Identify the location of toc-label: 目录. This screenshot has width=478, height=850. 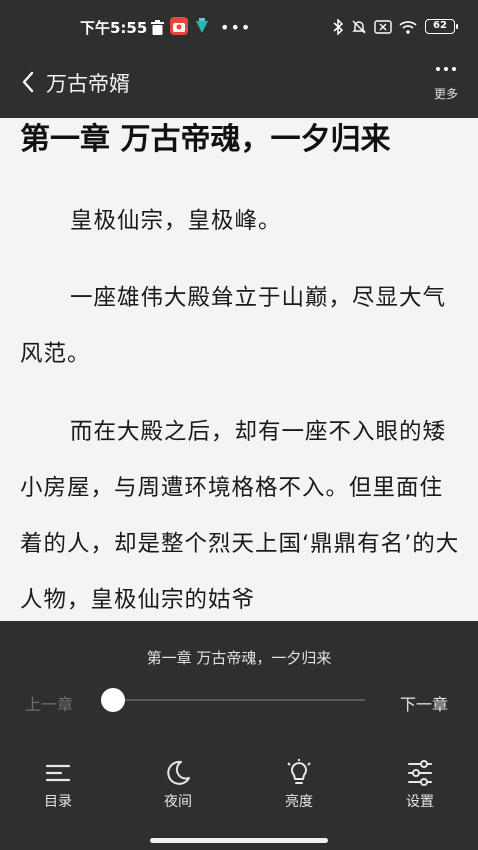
(58, 802).